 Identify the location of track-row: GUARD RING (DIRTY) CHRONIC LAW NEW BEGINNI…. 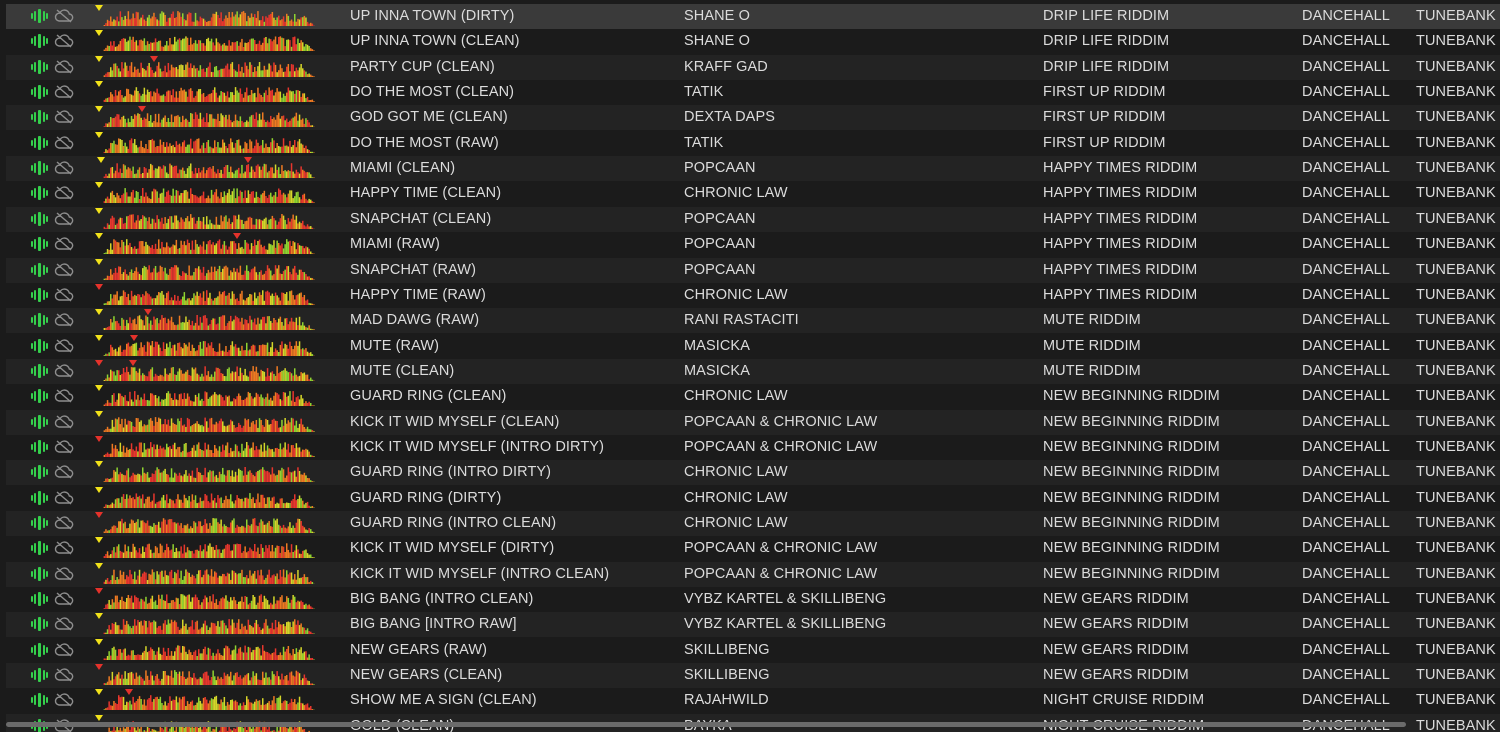
(753, 498).